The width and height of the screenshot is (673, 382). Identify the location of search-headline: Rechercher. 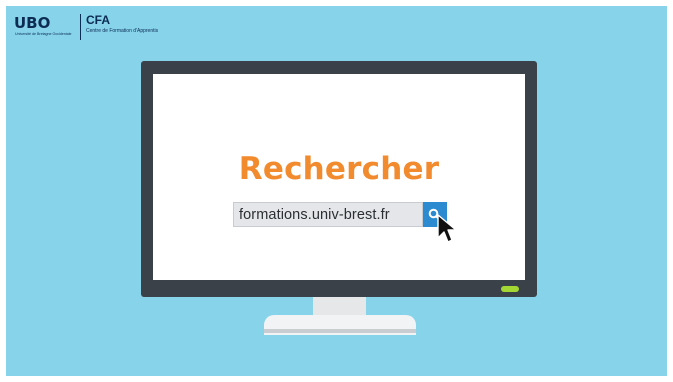
(339, 169).